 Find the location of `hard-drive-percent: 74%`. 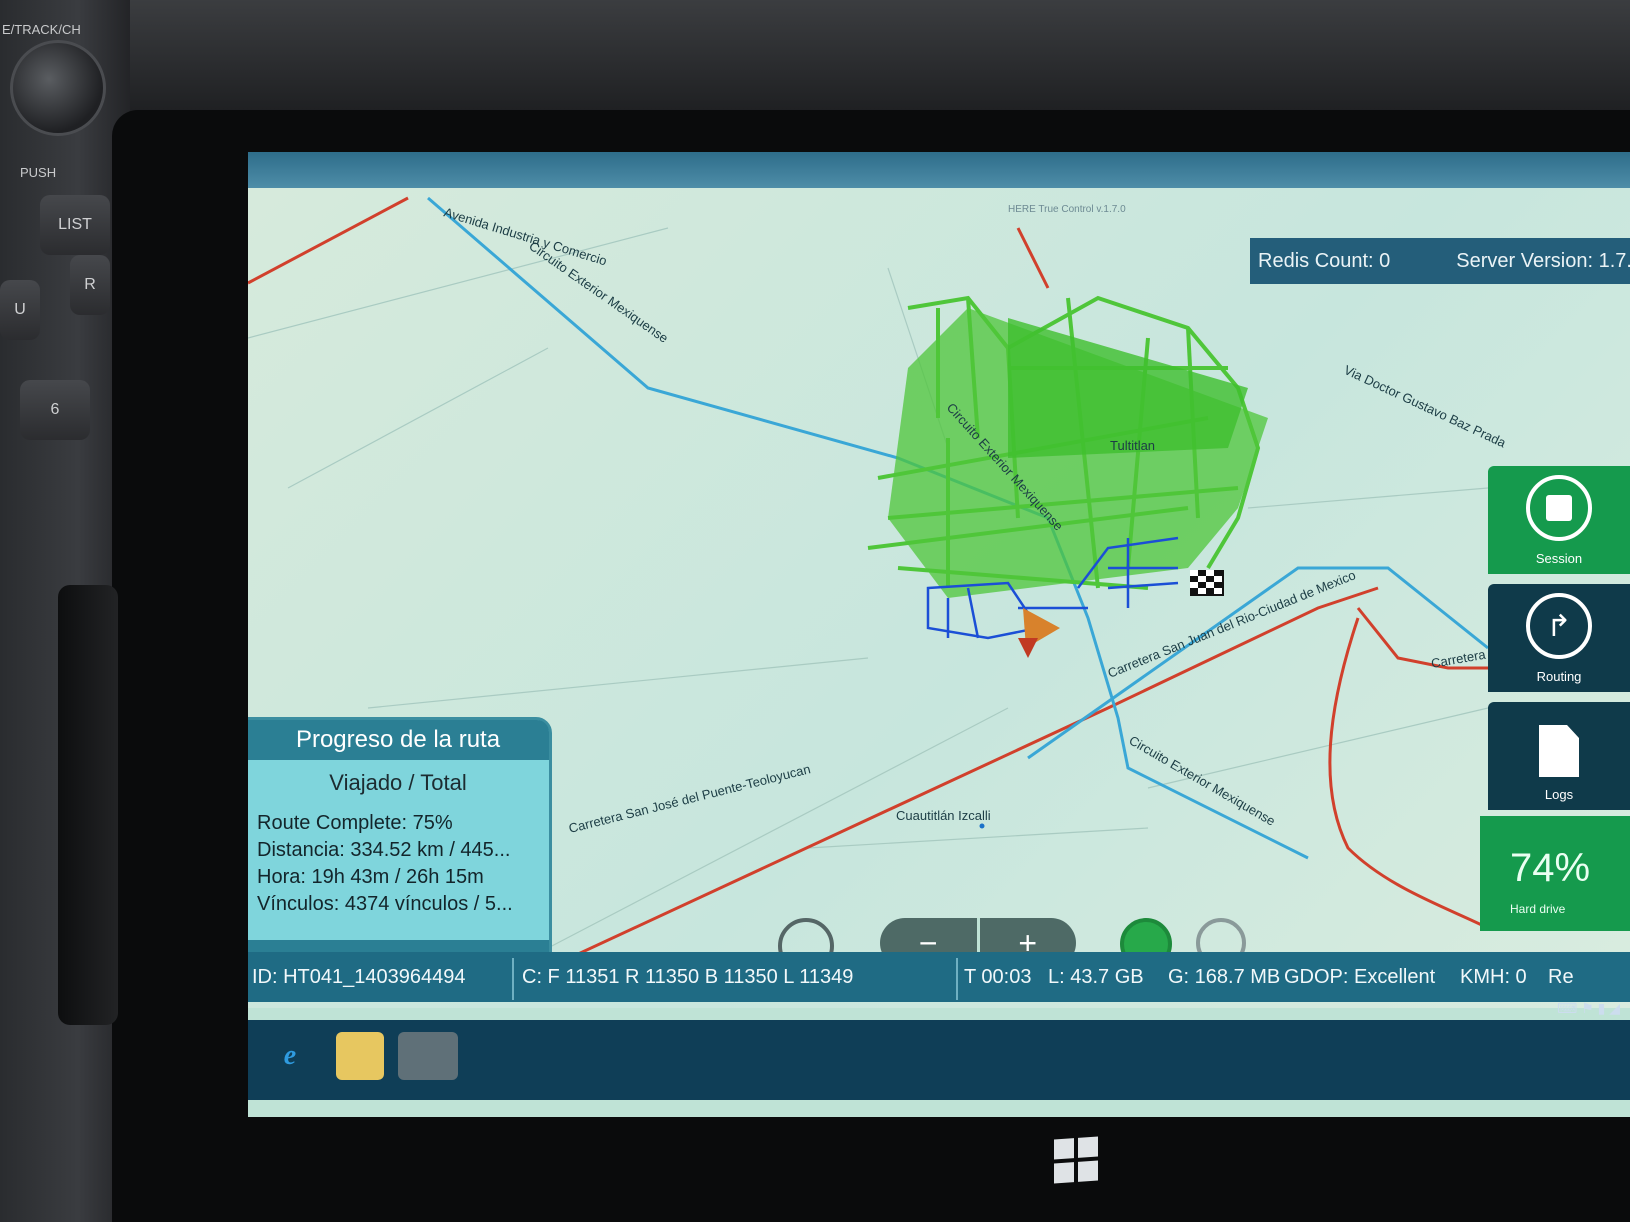

hard-drive-percent: 74% is located at coordinates (1550, 868).